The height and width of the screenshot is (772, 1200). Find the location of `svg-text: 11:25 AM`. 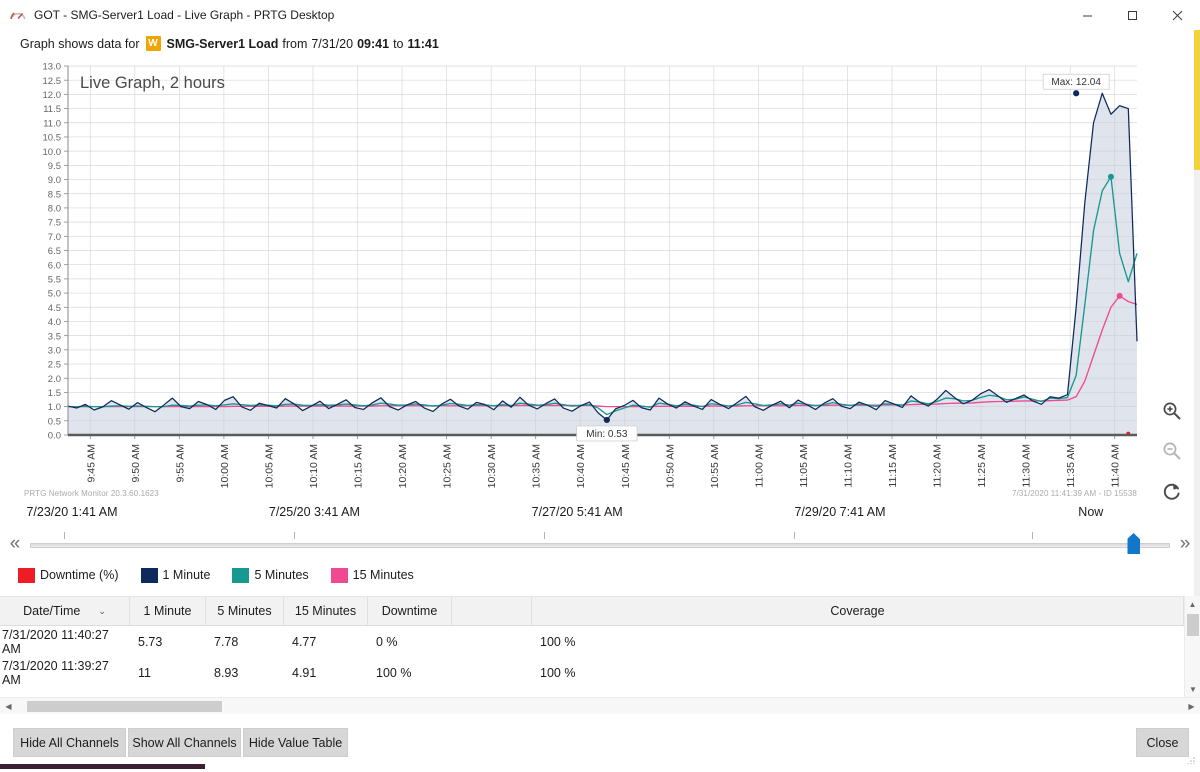

svg-text: 11:25 AM is located at coordinates (982, 466).